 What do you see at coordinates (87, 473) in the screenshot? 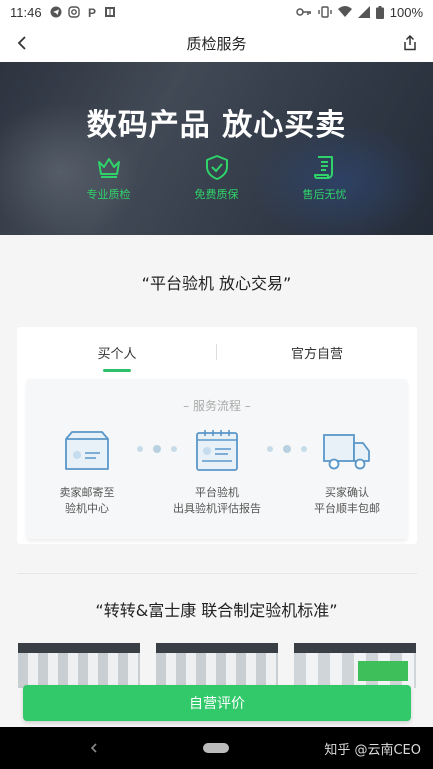
I see `step-mail: 卖家邮寄至 验机中心` at bounding box center [87, 473].